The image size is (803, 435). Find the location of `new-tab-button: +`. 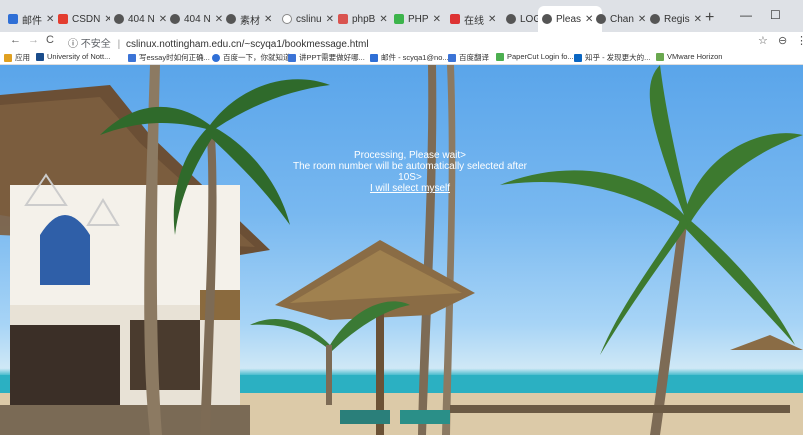

new-tab-button: + is located at coordinates (709, 18).